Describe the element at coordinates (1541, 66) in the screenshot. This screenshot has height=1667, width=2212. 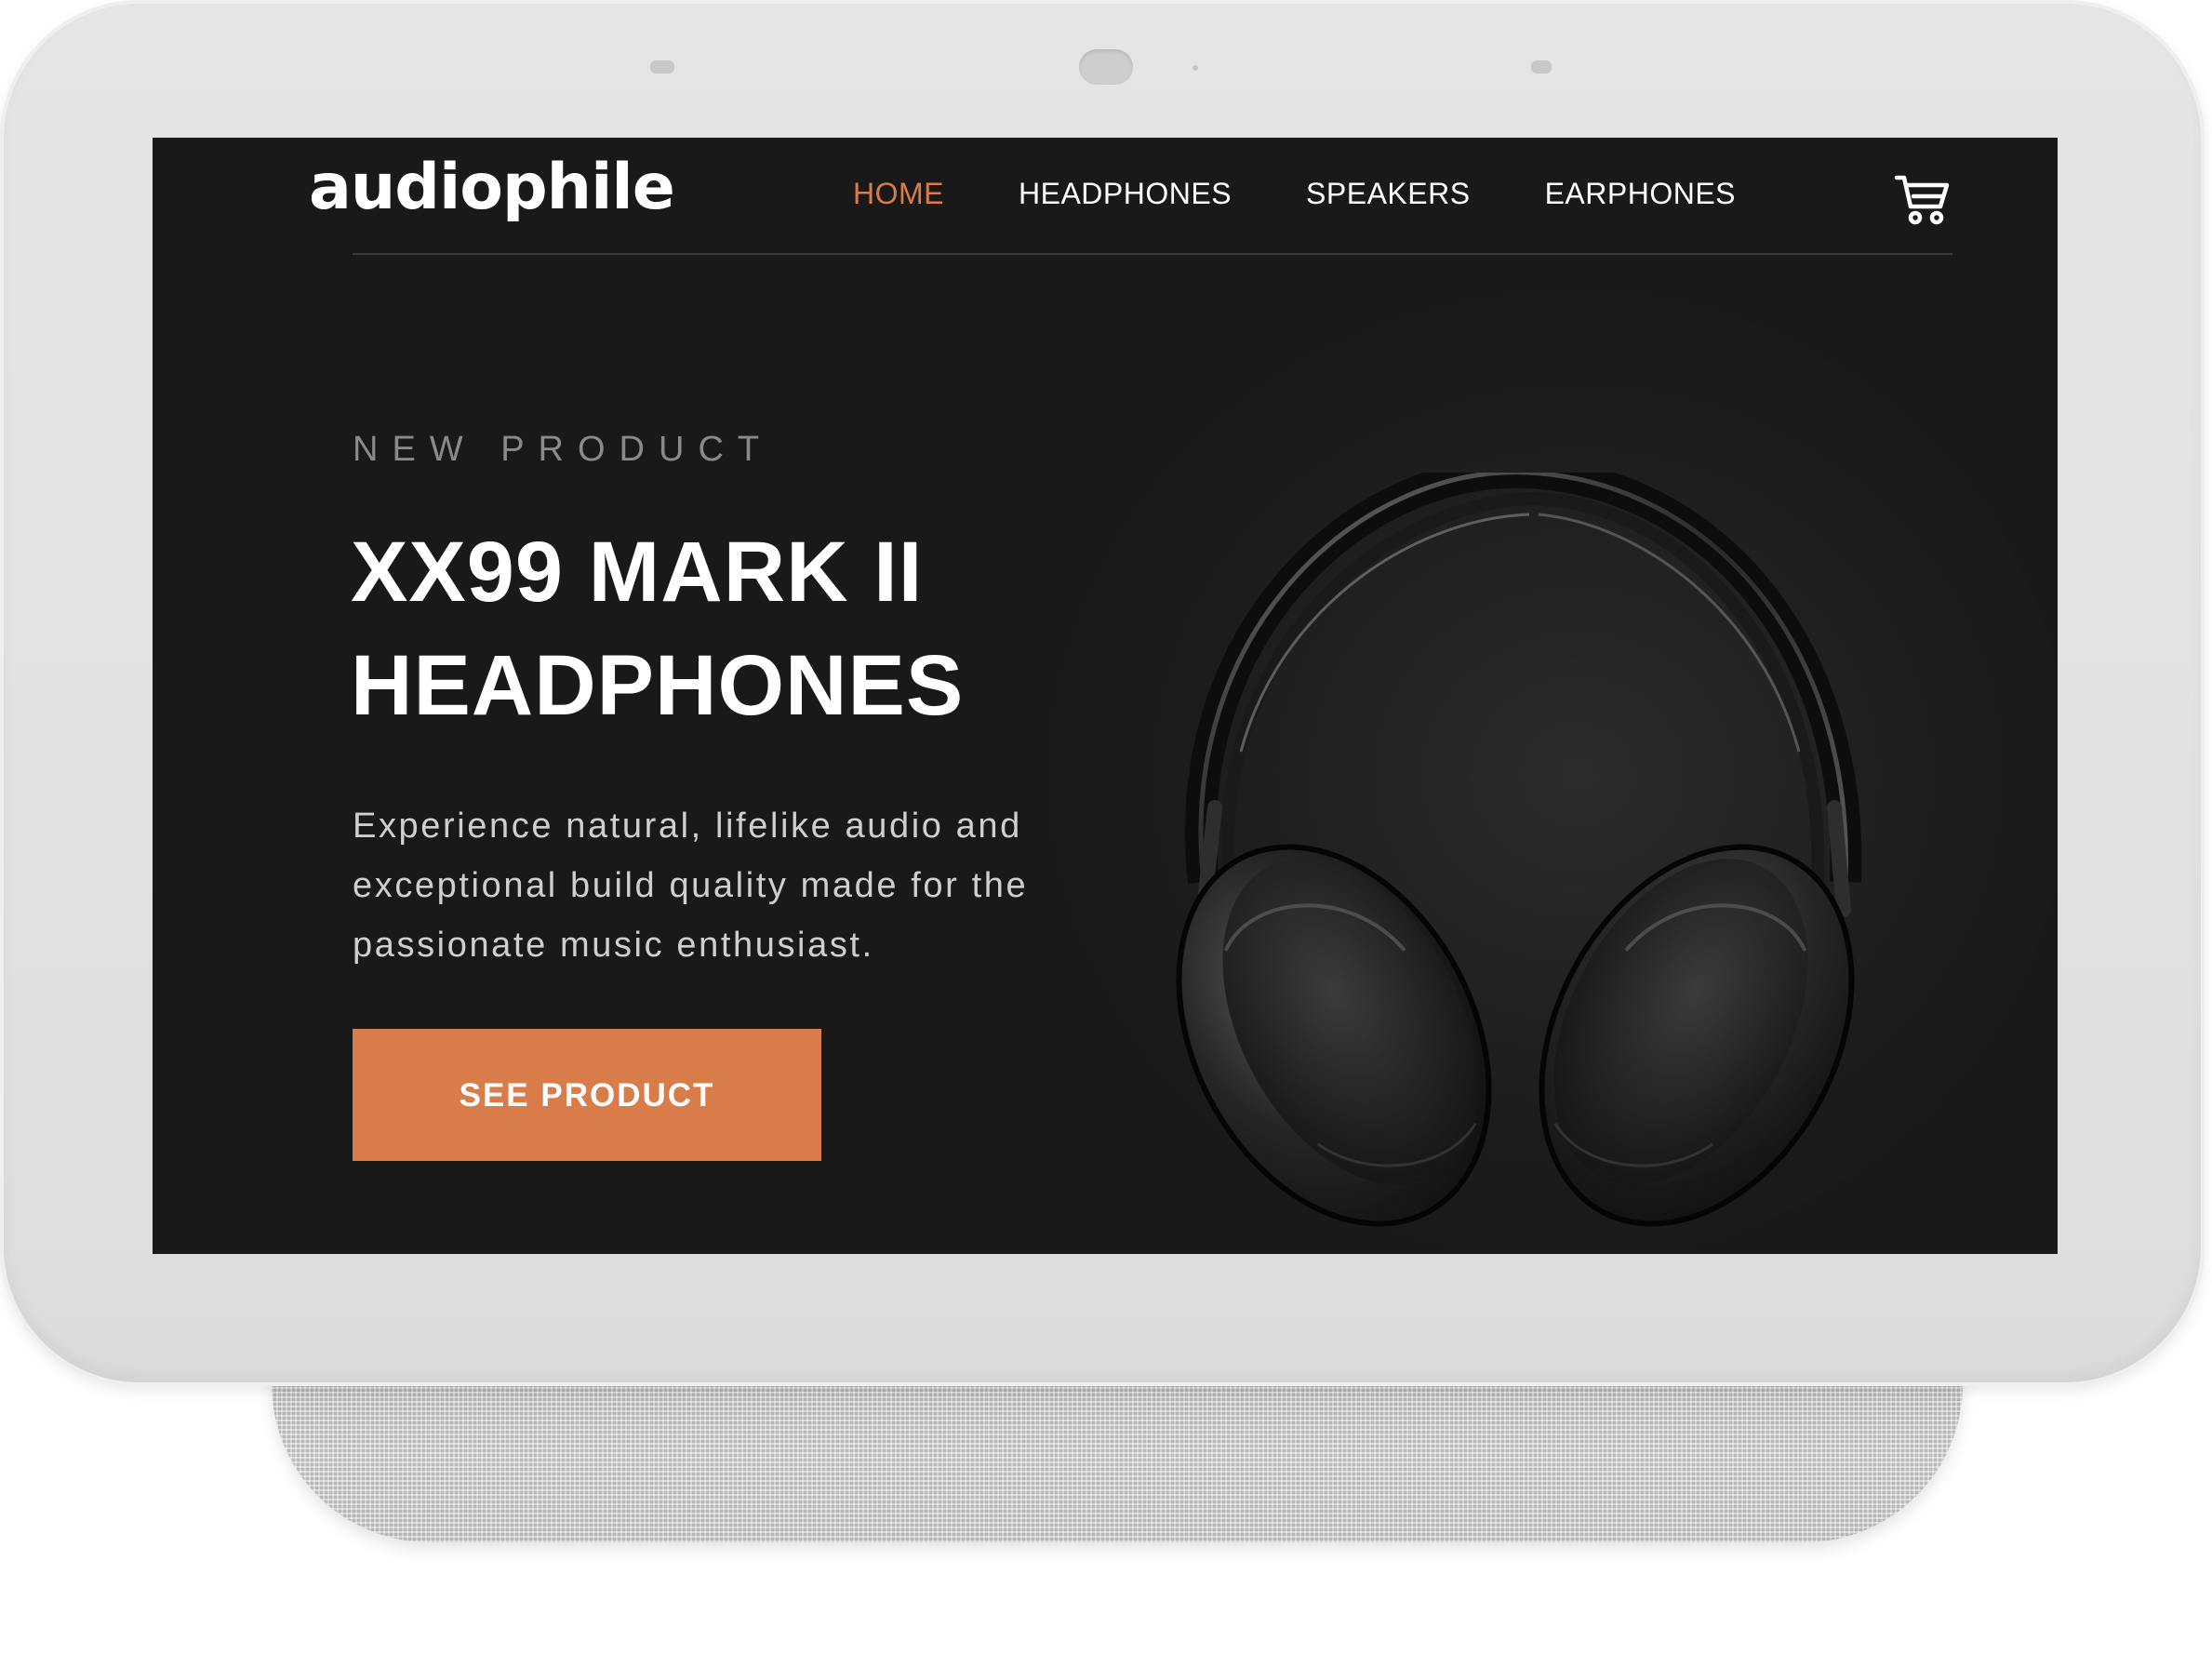
I see `proximity-sensor-icon` at that location.